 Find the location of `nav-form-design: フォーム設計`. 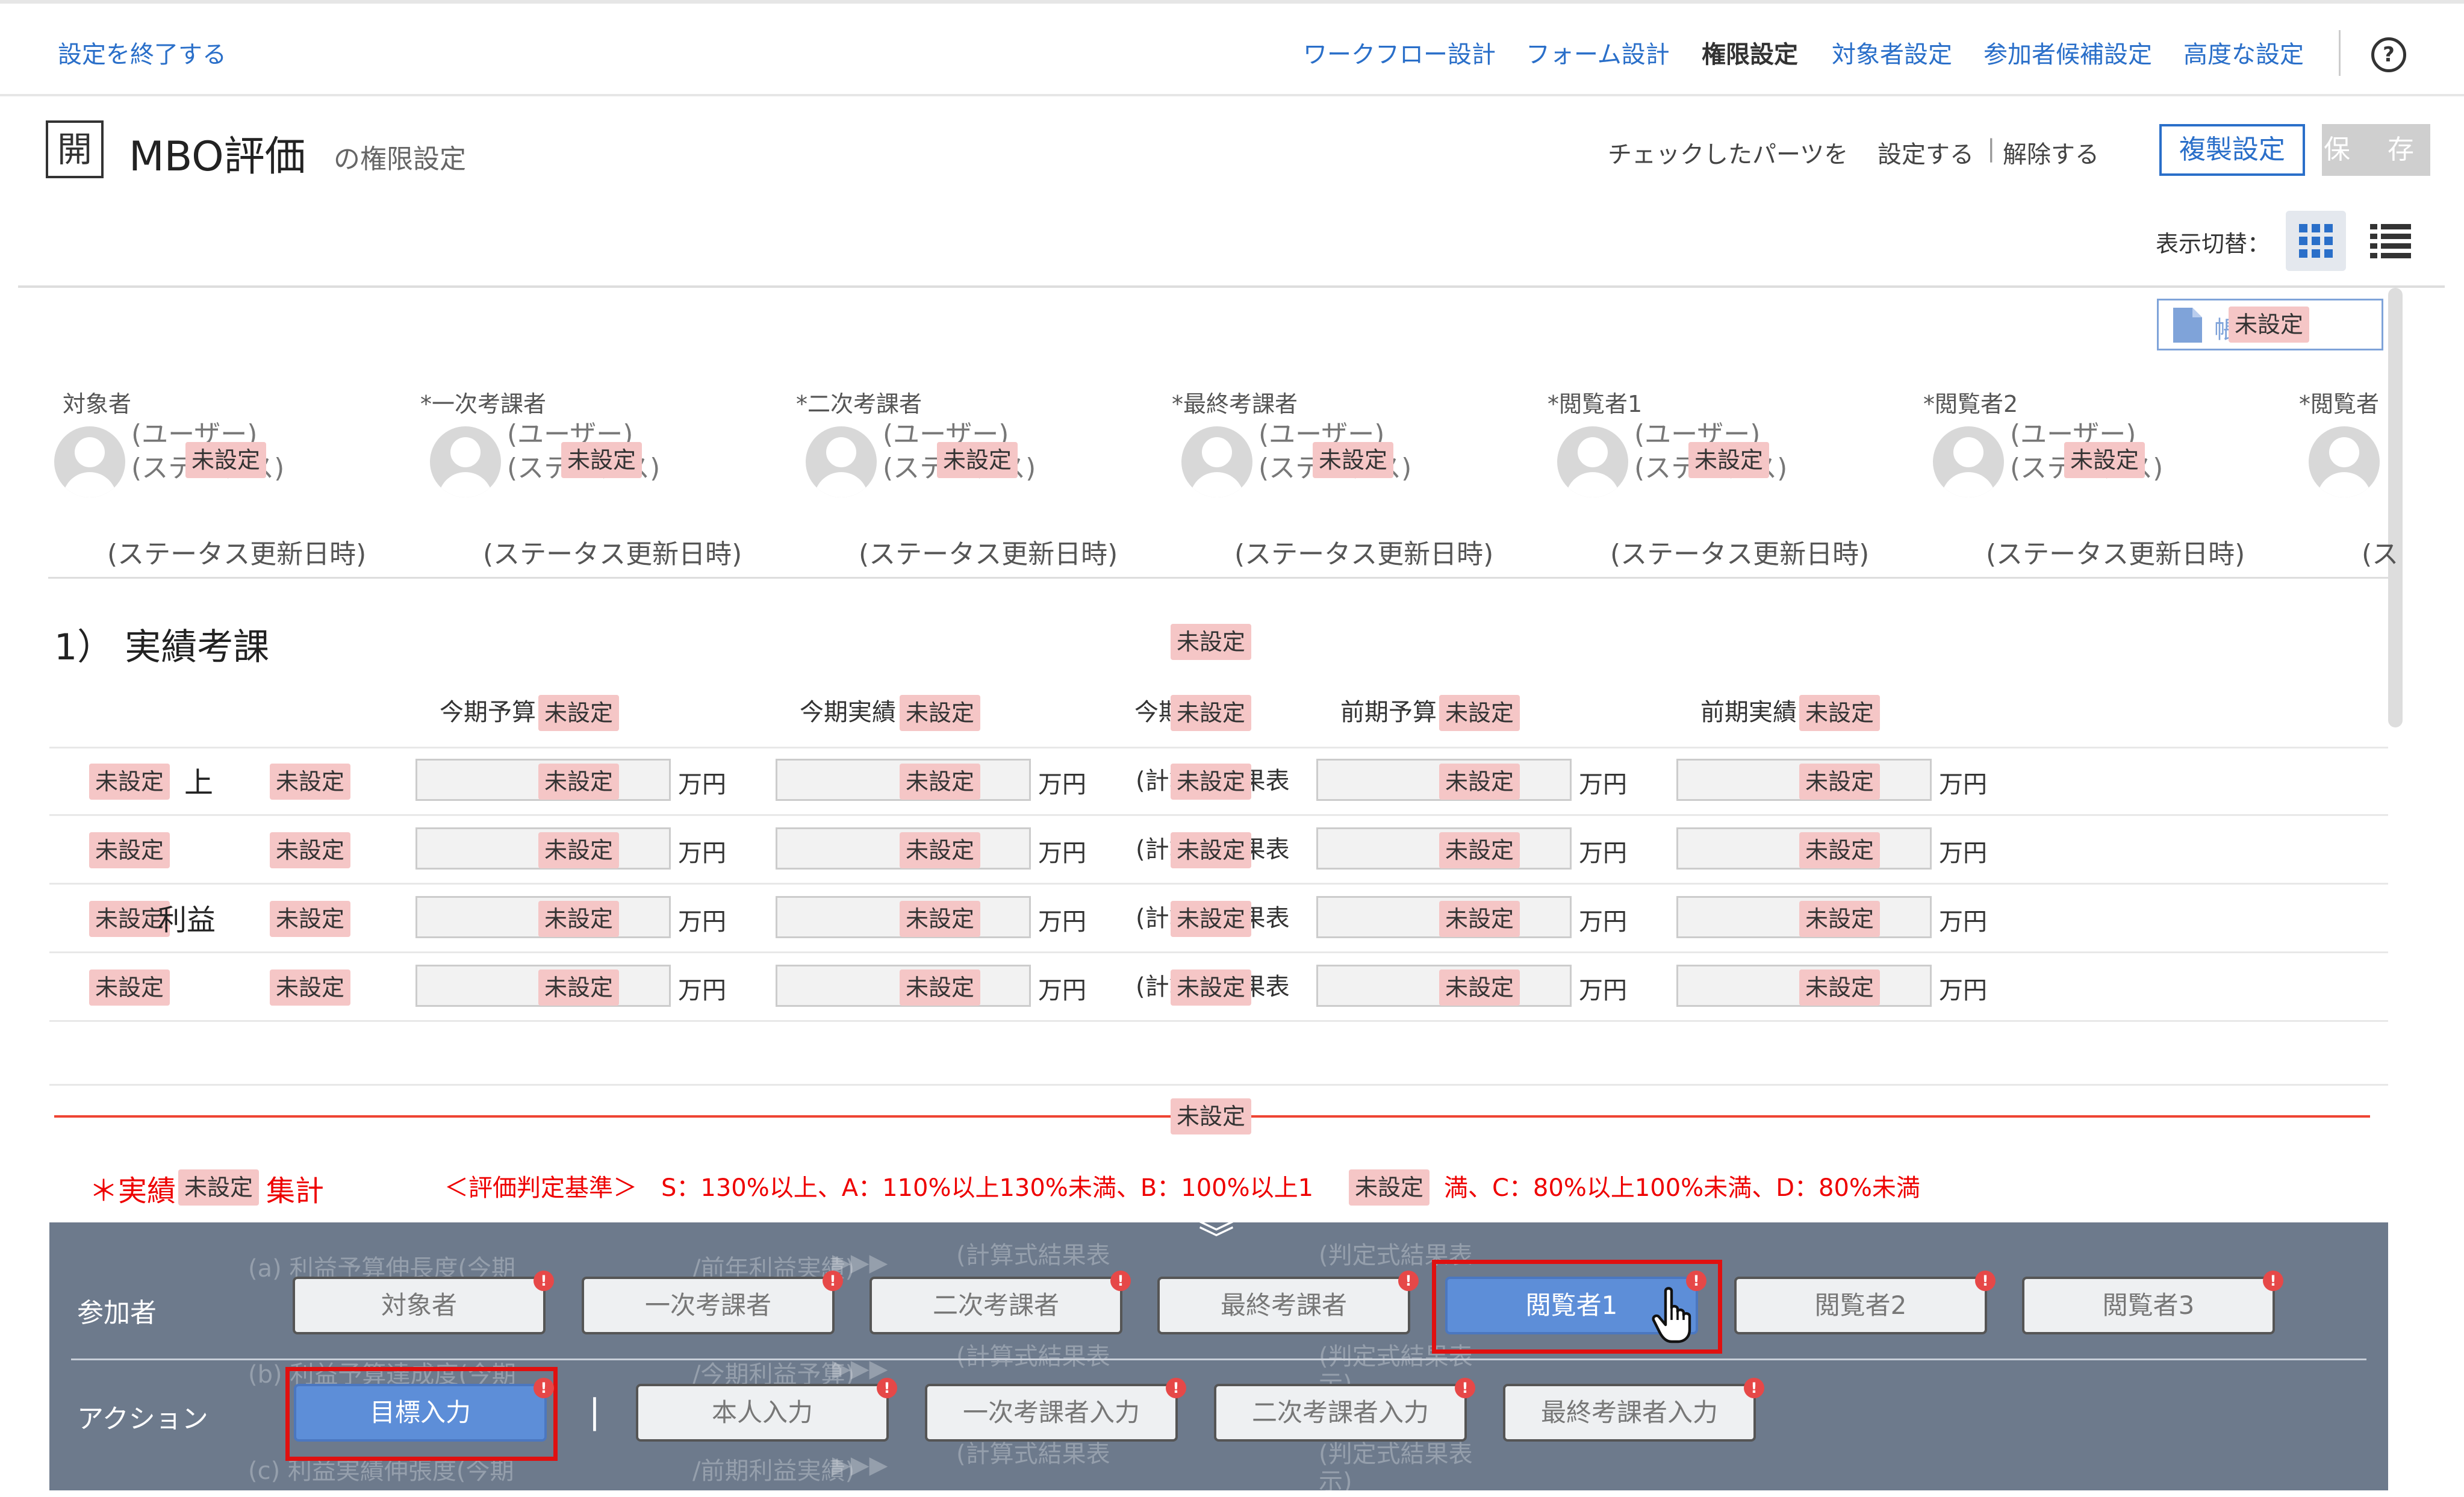

nav-form-design: フォーム設計 is located at coordinates (1598, 52).